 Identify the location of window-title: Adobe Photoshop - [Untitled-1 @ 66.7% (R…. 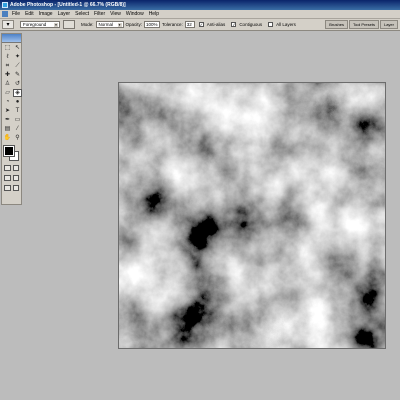
(68, 5).